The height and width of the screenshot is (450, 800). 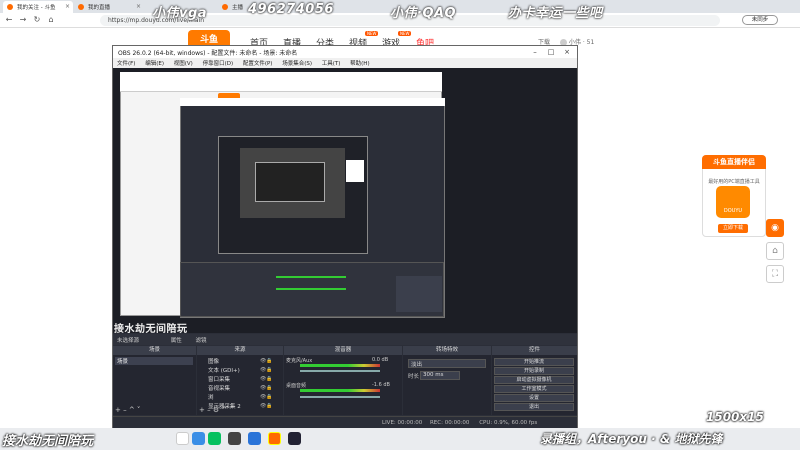 What do you see at coordinates (182, 438) in the screenshot?
I see `search-icon` at bounding box center [182, 438].